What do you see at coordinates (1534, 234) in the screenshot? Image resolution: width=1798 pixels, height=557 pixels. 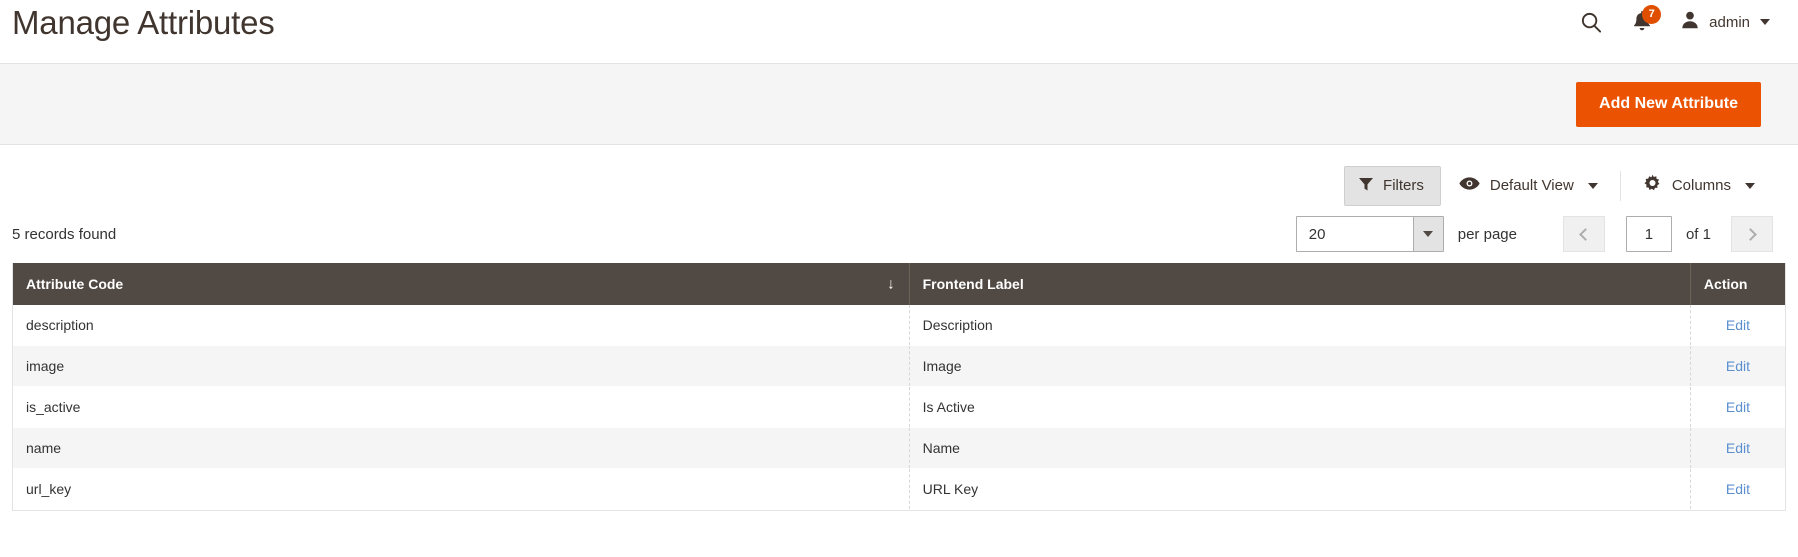 I see `pagination-controls: 20 per page of 1` at bounding box center [1534, 234].